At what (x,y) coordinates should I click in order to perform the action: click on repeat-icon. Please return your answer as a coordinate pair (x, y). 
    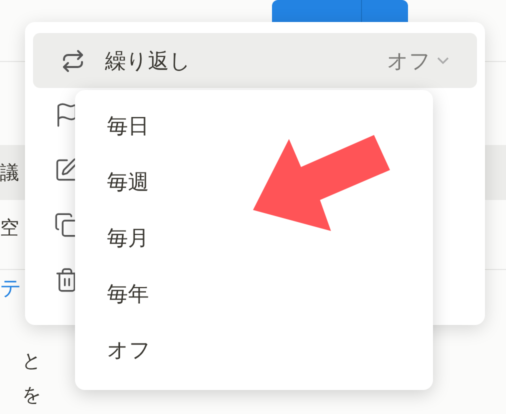
    Looking at the image, I should click on (73, 60).